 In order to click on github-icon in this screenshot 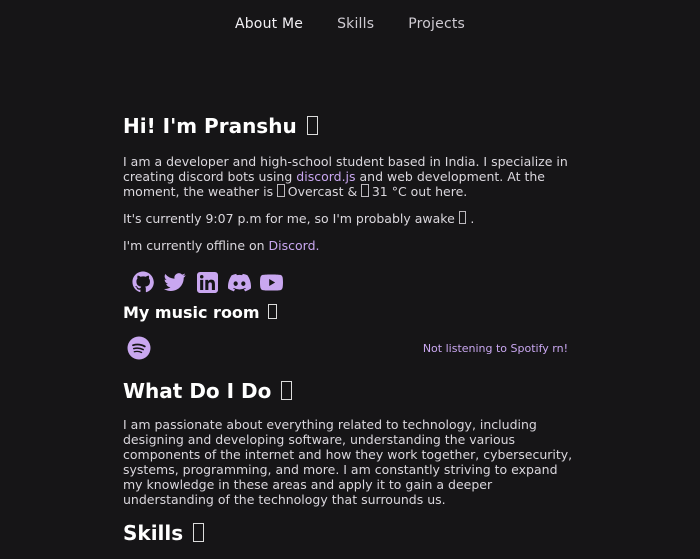, I will do `click(143, 282)`.